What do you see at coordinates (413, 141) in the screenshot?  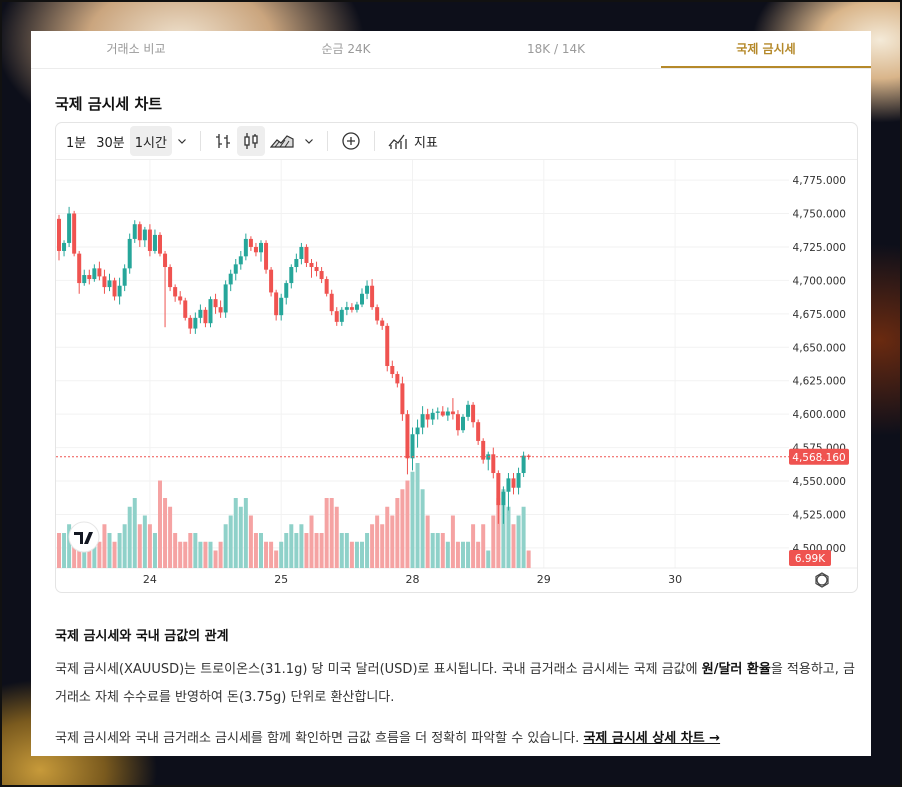 I see `indicators-button: 지표` at bounding box center [413, 141].